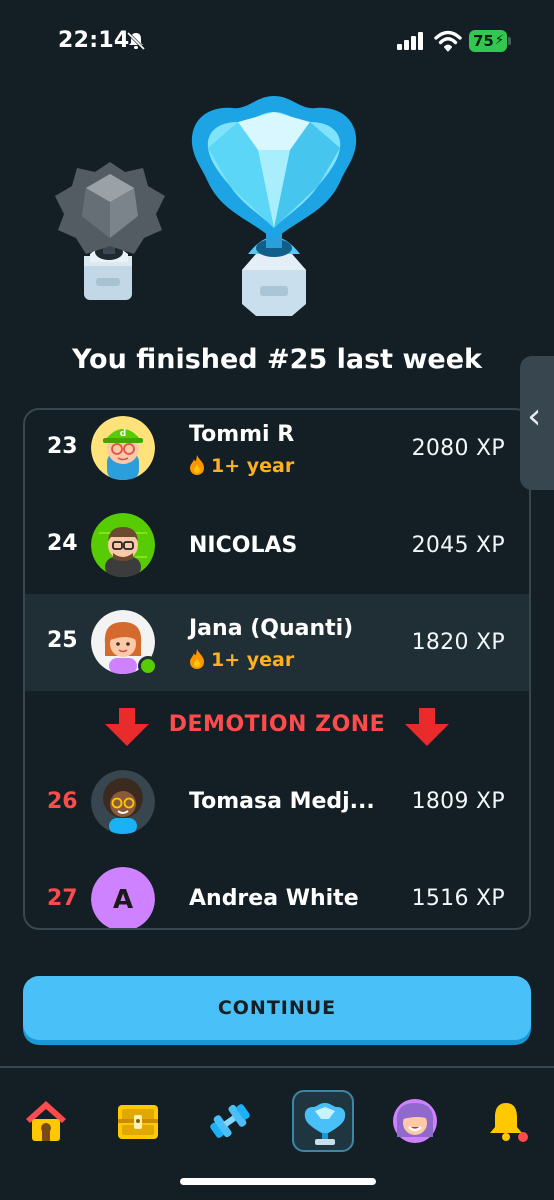 The image size is (554, 1200). Describe the element at coordinates (243, 545) in the screenshot. I see `user-name: NICOLAS` at that location.